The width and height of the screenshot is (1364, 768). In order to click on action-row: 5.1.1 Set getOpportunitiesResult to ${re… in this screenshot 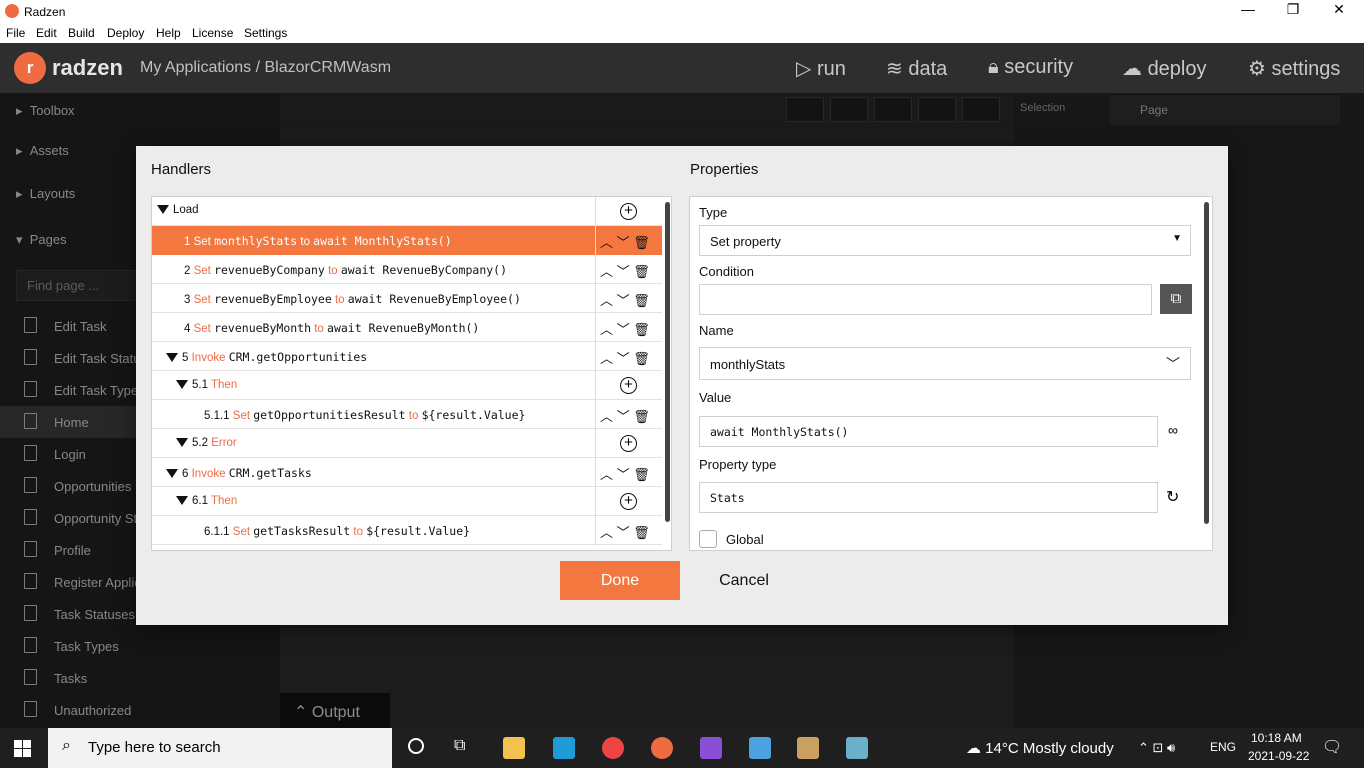, I will do `click(407, 414)`.